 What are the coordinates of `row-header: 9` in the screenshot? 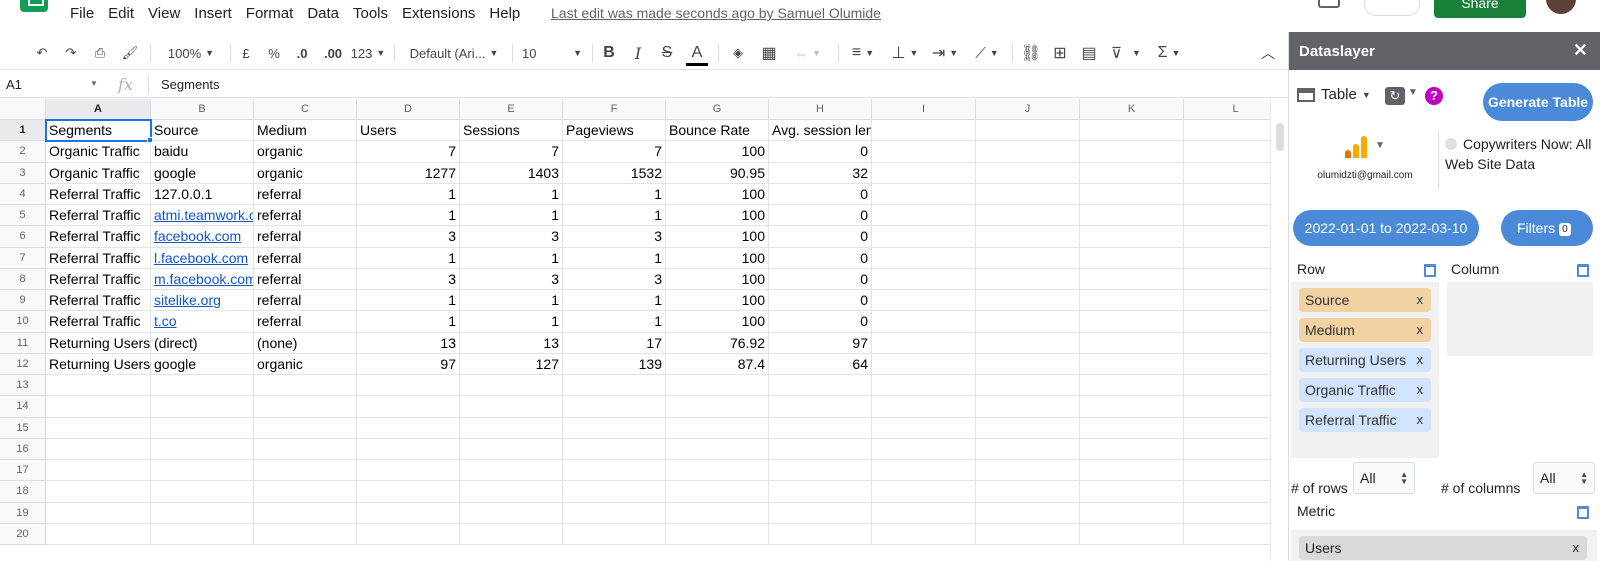 It's located at (23, 301).